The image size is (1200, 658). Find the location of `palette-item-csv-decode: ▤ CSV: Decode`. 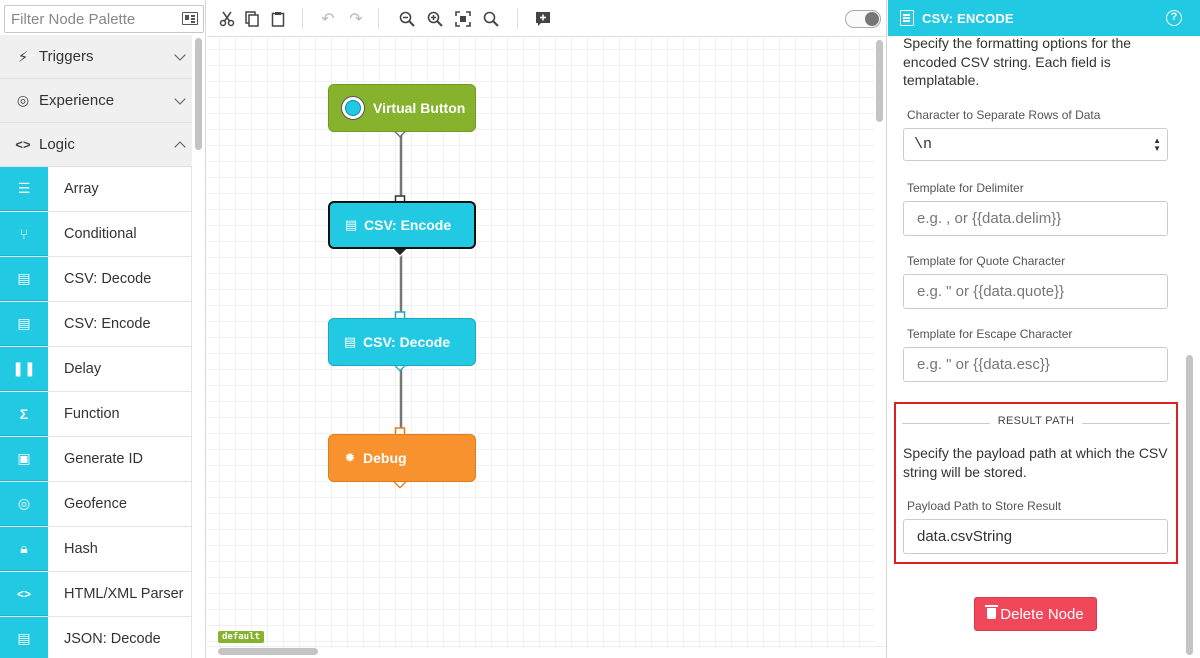

palette-item-csv-decode: ▤ CSV: Decode is located at coordinates (96, 279).